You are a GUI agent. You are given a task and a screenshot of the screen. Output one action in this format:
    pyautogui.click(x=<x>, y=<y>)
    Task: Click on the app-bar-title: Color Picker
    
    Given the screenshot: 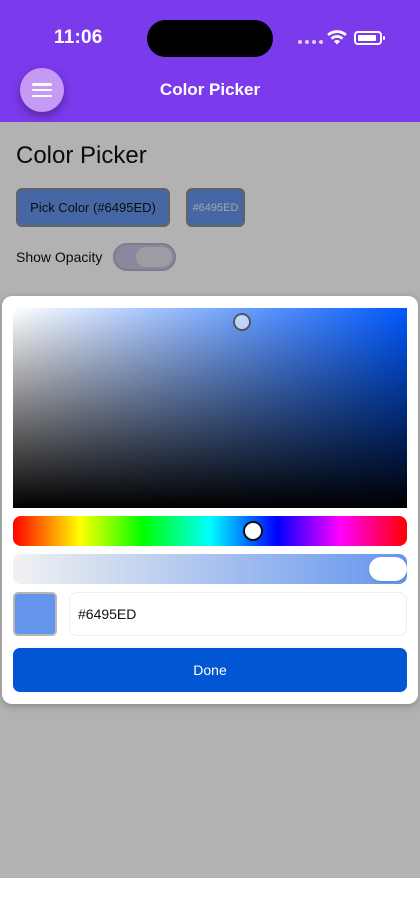 What is the action you would take?
    pyautogui.click(x=210, y=89)
    